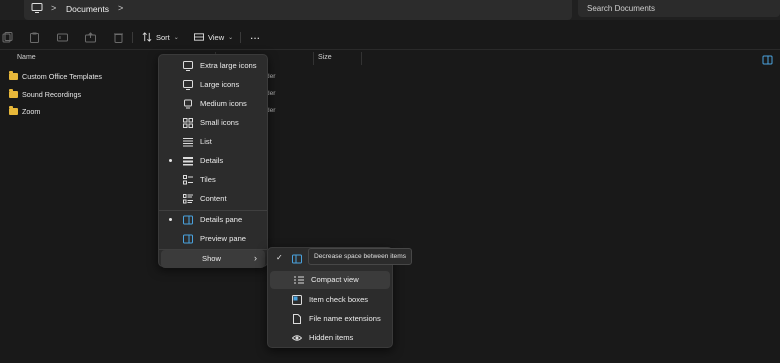 The height and width of the screenshot is (363, 780). I want to click on view-button: View ⌄, so click(213, 37).